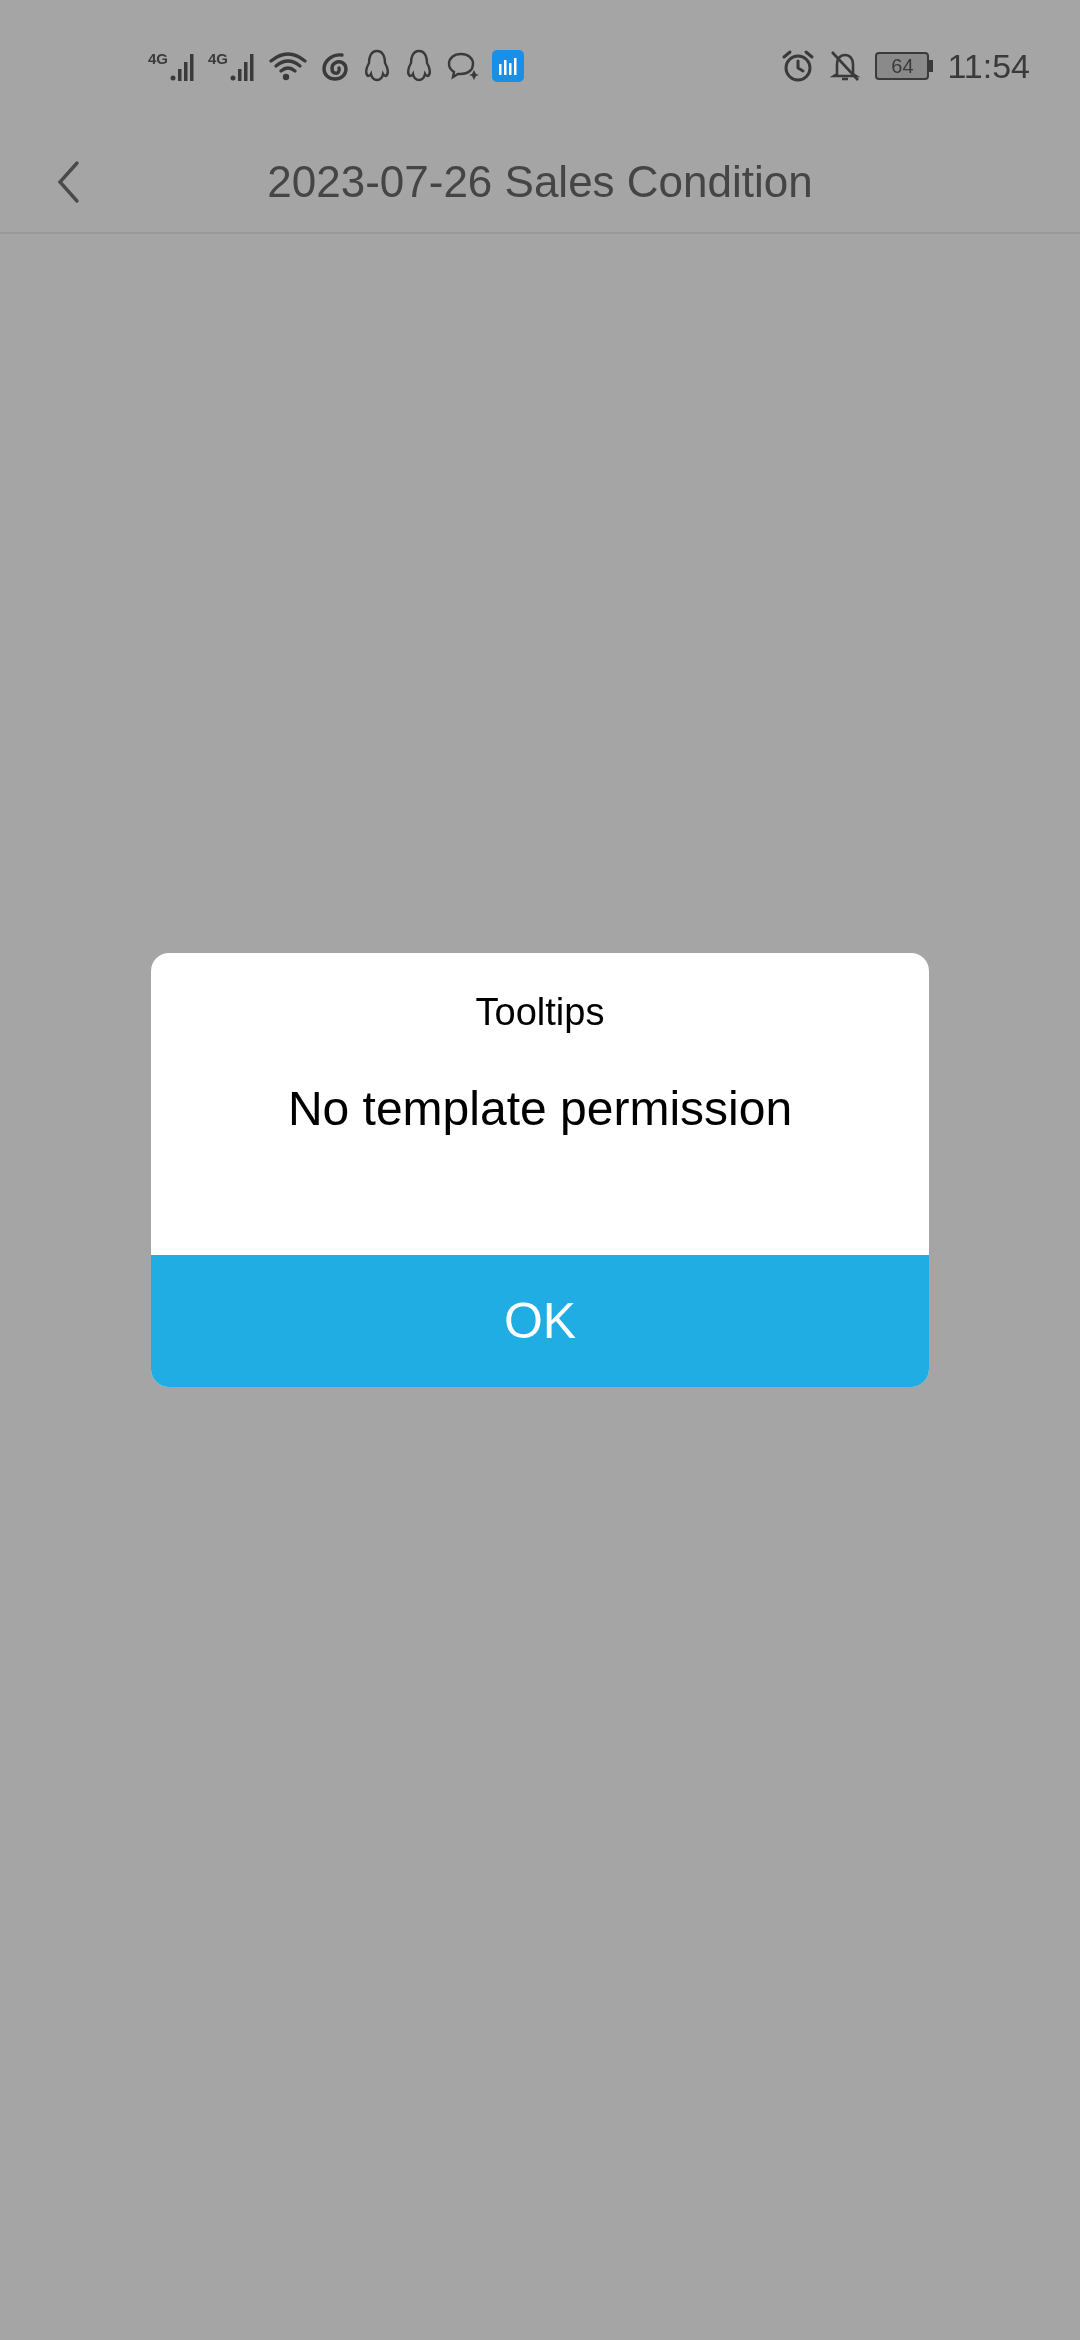 Image resolution: width=1080 pixels, height=2340 pixels. What do you see at coordinates (335, 66) in the screenshot?
I see `swirl-icon` at bounding box center [335, 66].